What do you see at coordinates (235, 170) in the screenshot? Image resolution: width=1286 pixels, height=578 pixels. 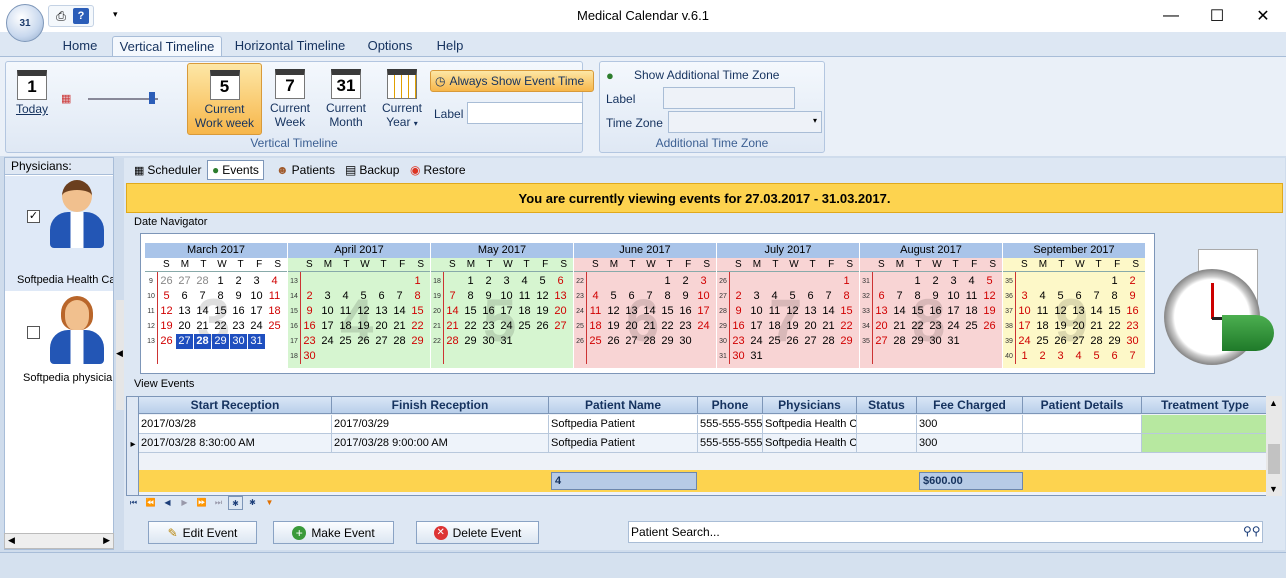 I see `subtab-events: ● Events` at bounding box center [235, 170].